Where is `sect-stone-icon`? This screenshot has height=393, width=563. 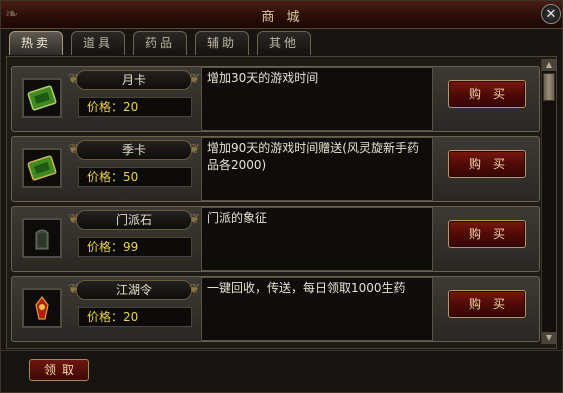
sect-stone-icon is located at coordinates (42, 238).